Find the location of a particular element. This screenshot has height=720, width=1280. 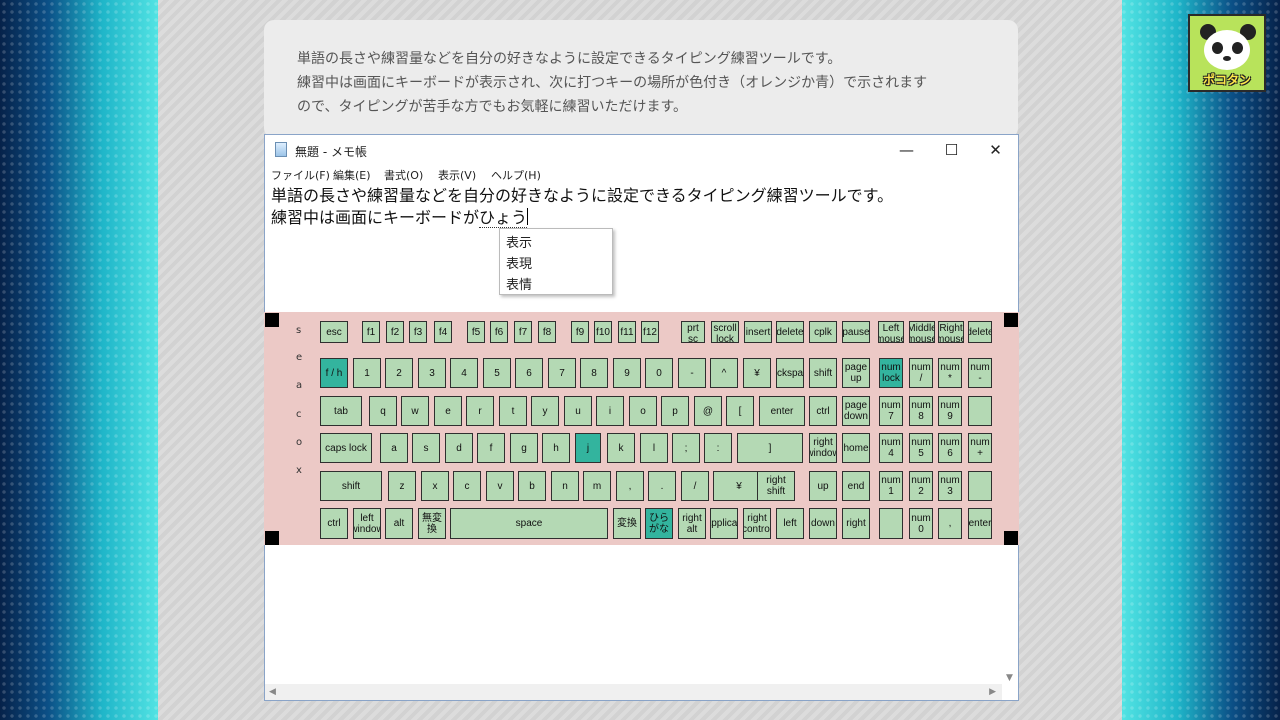

key: ^ is located at coordinates (724, 373).